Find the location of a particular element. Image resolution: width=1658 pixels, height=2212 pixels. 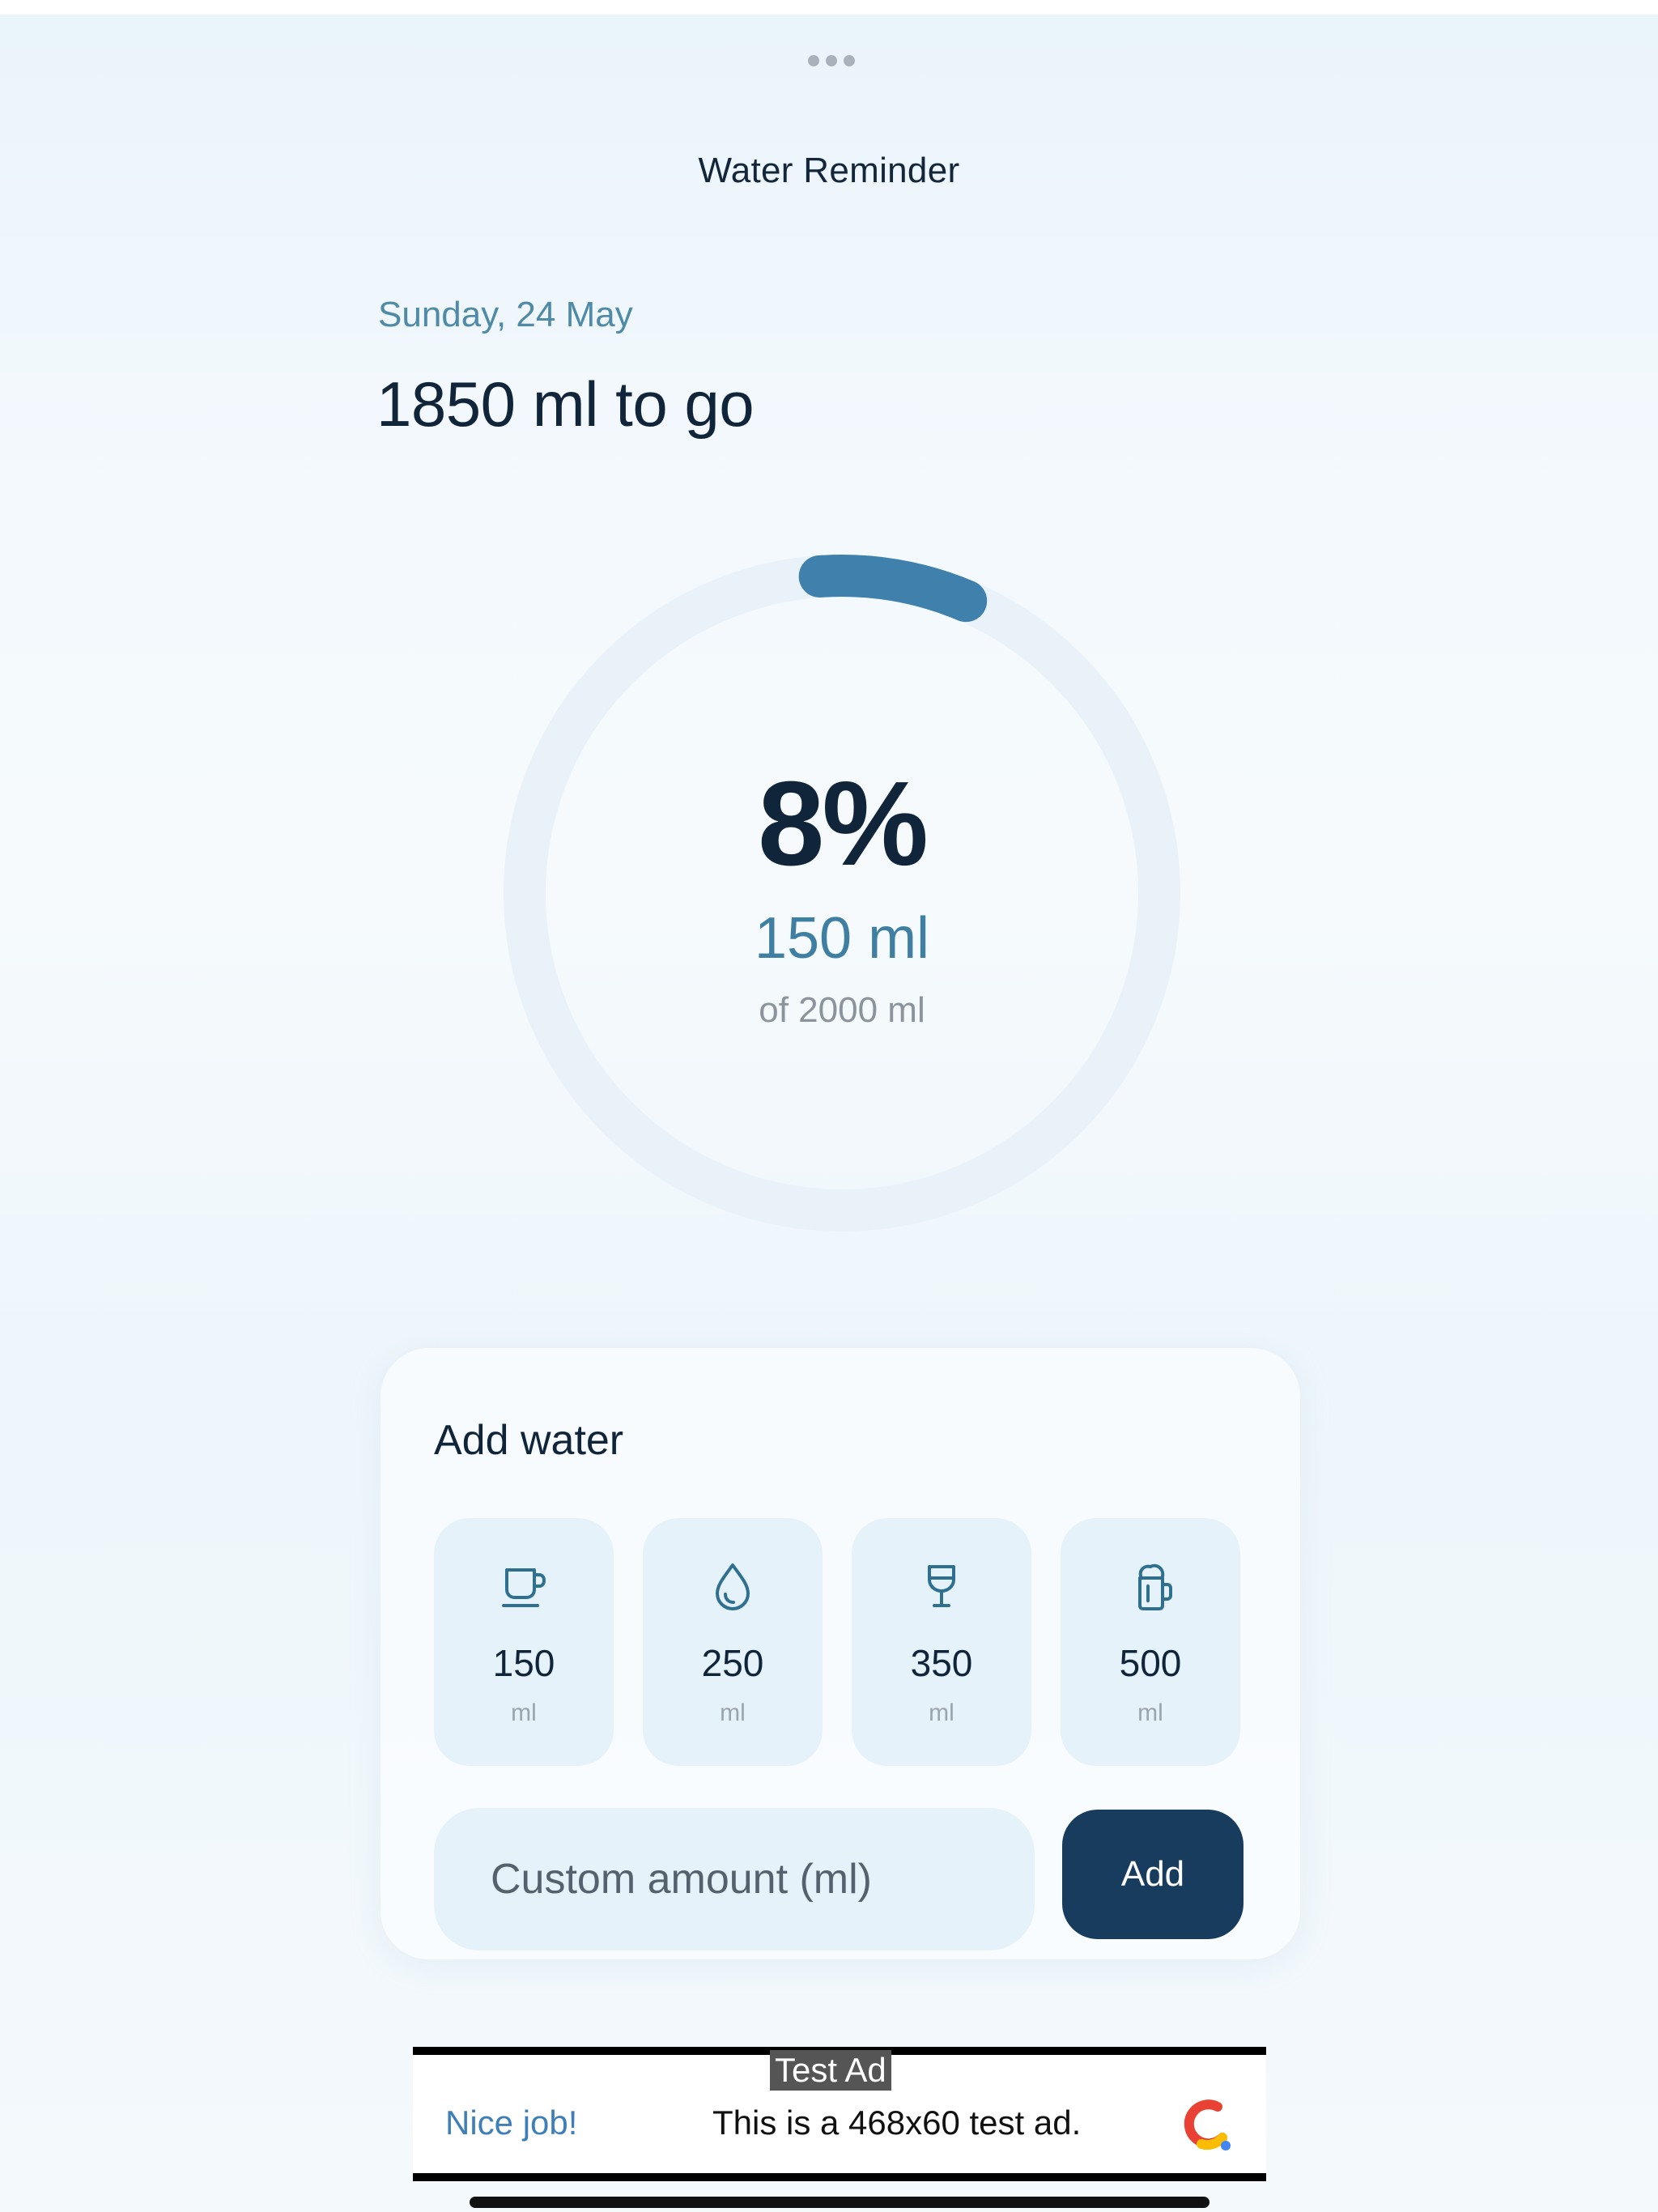

app-title: Water Reminder is located at coordinates (829, 170).